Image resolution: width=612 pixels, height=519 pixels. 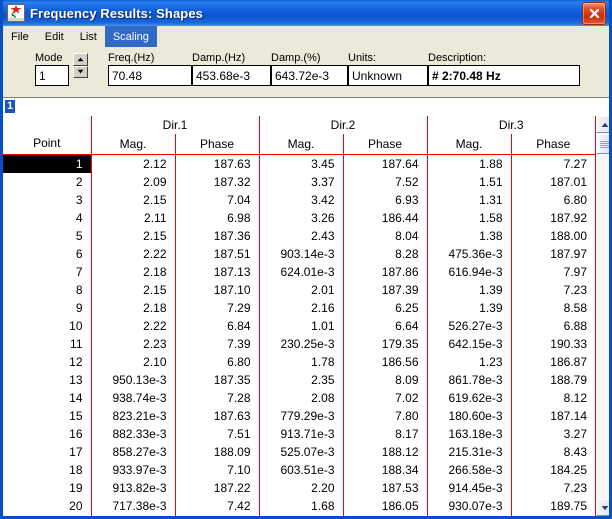 I want to click on units-input: Unknown, so click(x=388, y=75).